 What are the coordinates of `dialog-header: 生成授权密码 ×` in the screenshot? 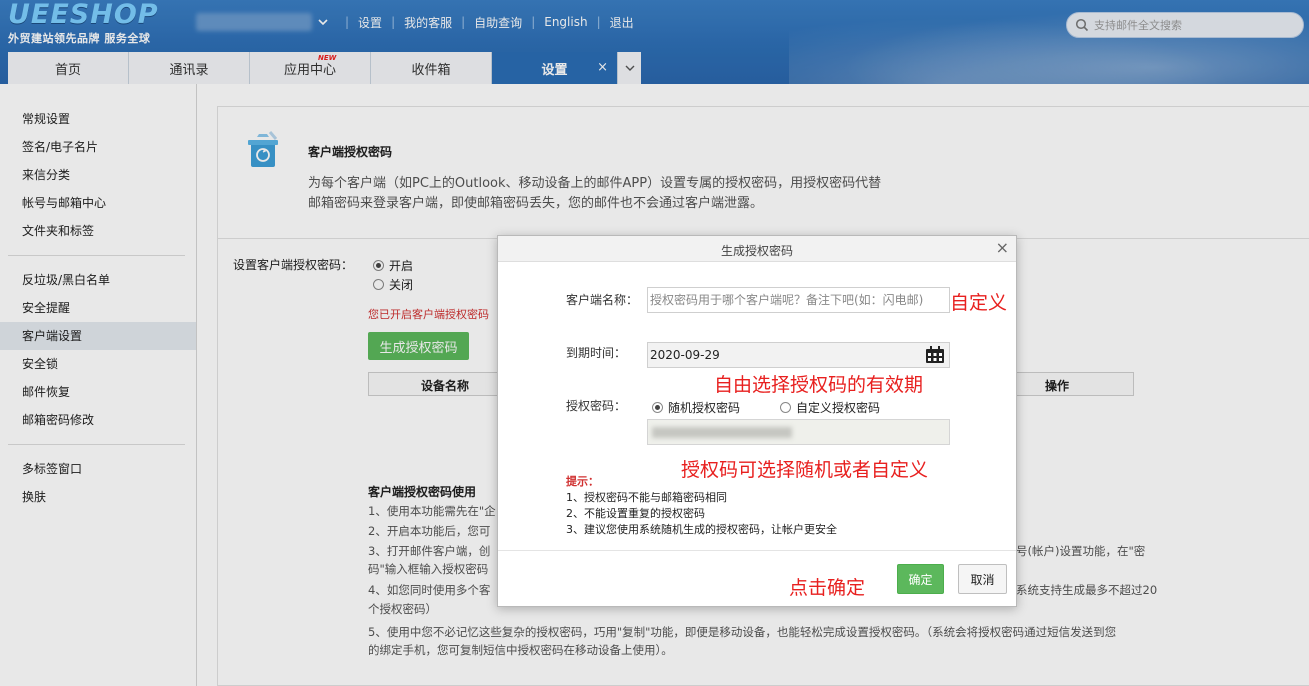 It's located at (757, 249).